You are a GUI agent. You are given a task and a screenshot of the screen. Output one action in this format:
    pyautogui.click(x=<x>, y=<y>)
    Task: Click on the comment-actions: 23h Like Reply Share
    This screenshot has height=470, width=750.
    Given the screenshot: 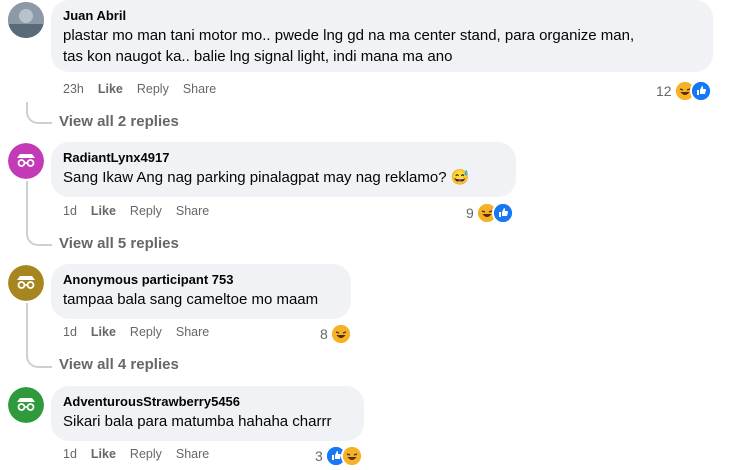 What is the action you would take?
    pyautogui.click(x=146, y=89)
    